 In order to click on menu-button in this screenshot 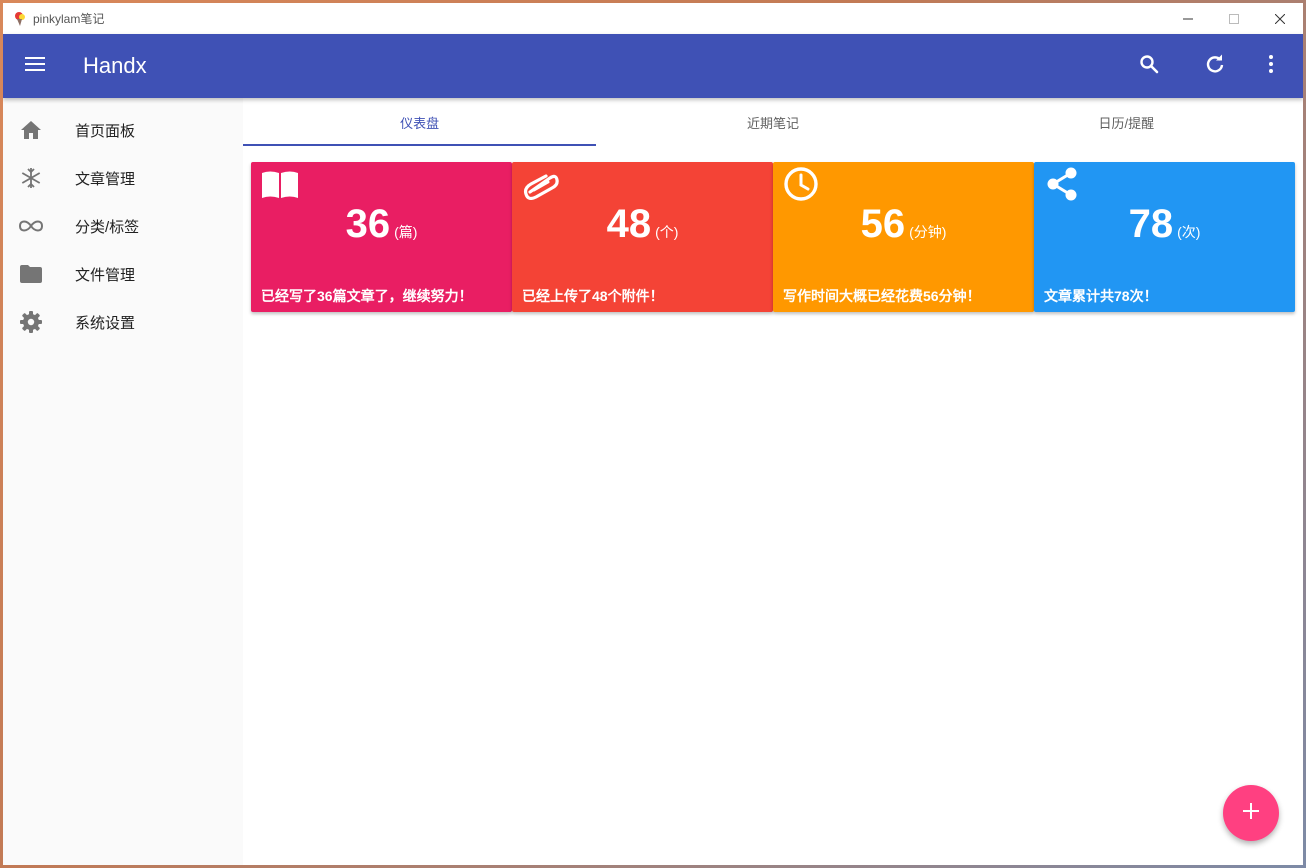, I will do `click(35, 66)`.